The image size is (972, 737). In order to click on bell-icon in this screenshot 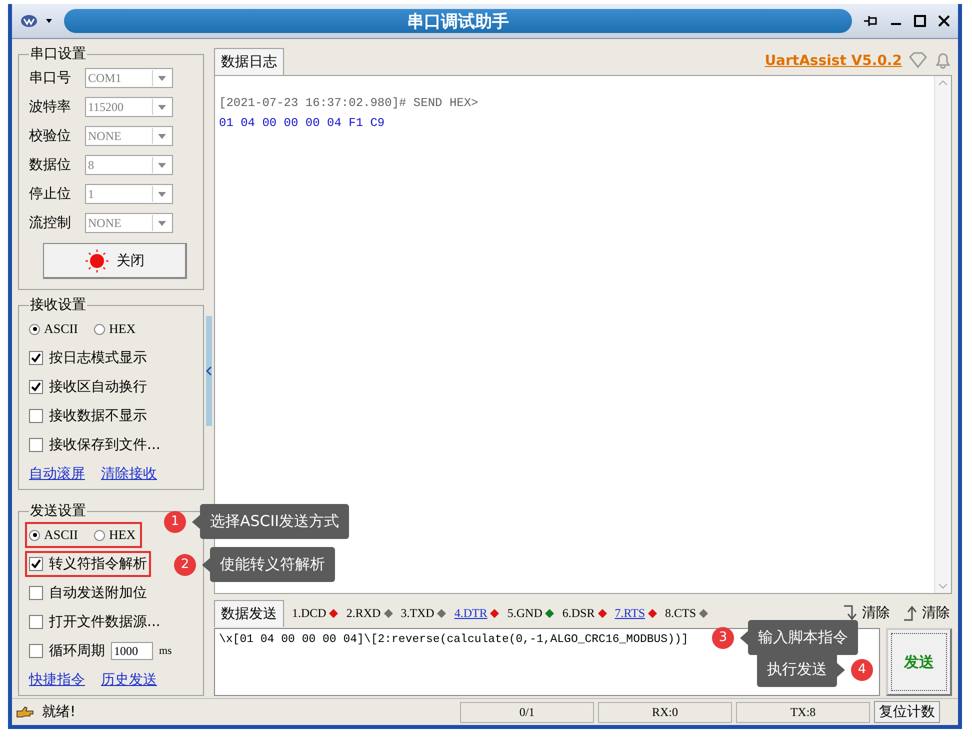, I will do `click(943, 60)`.